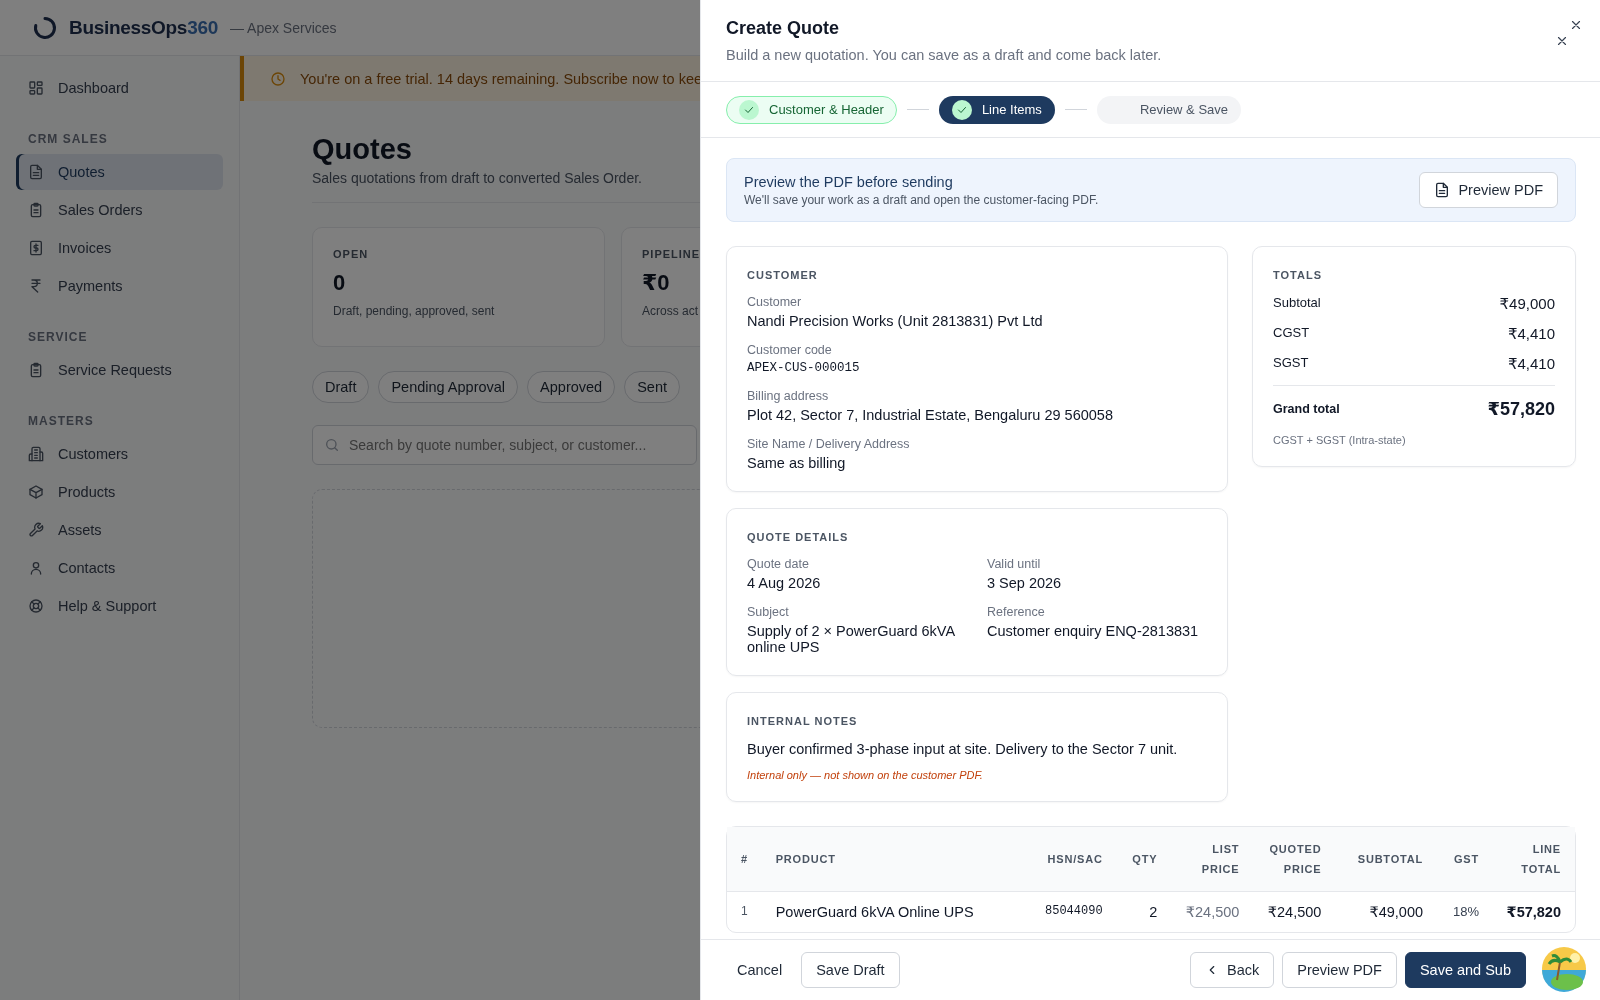 The height and width of the screenshot is (1000, 1600). Describe the element at coordinates (784, 583) in the screenshot. I see `field-value: 4 Aug 2026` at that location.